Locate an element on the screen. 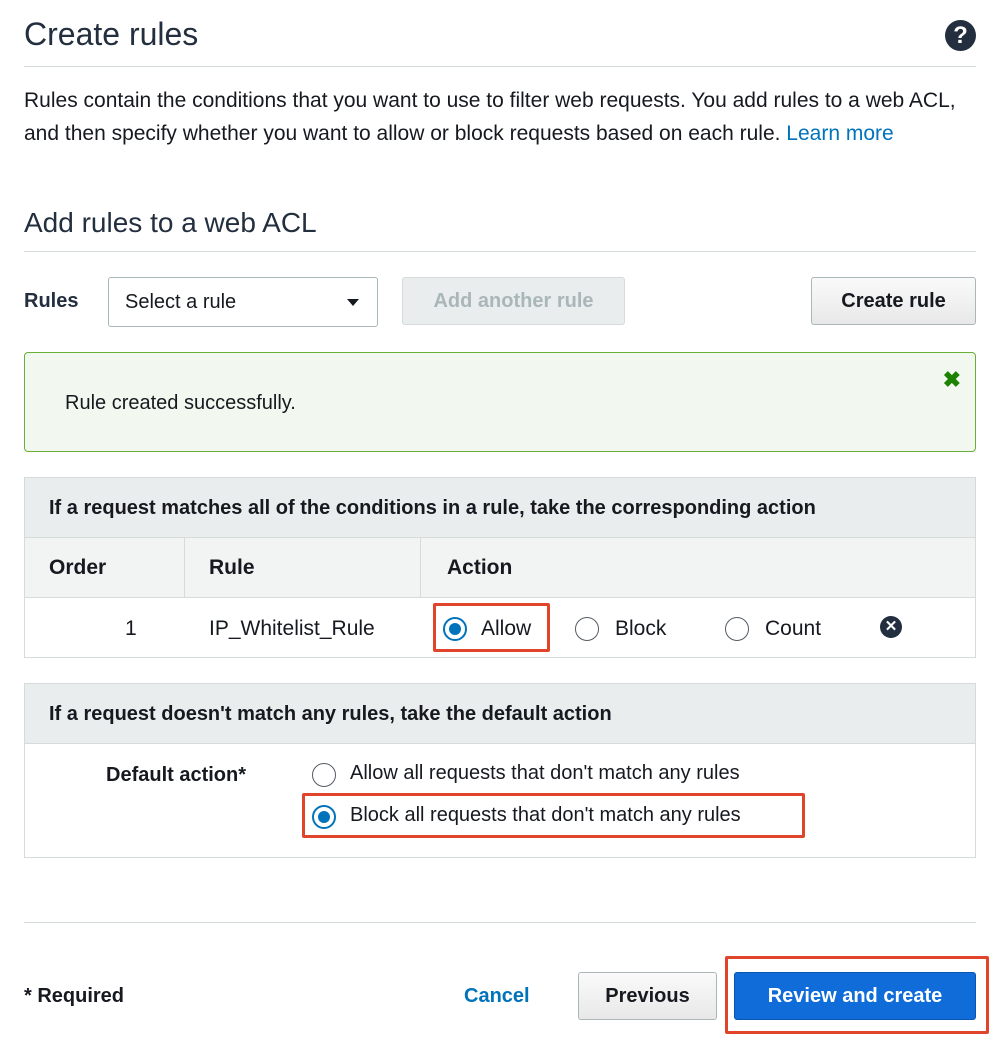  action-count-radio is located at coordinates (737, 629).